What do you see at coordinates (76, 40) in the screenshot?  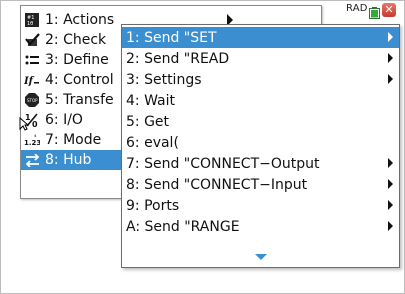 I see `menu-item-label: 2: Check` at bounding box center [76, 40].